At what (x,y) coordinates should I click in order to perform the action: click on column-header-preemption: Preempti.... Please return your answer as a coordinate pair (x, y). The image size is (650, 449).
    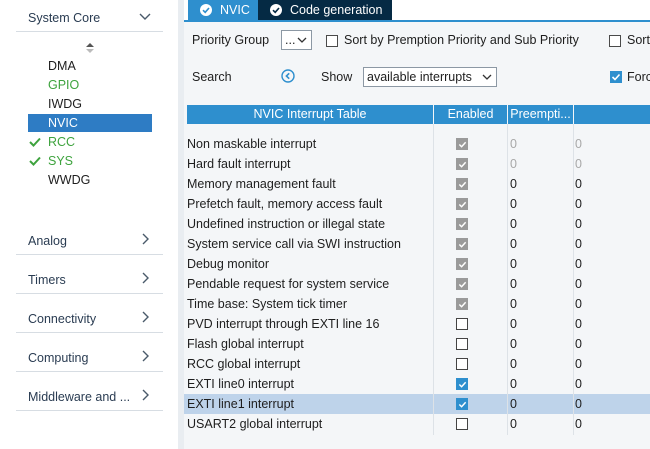
    Looking at the image, I should click on (540, 114).